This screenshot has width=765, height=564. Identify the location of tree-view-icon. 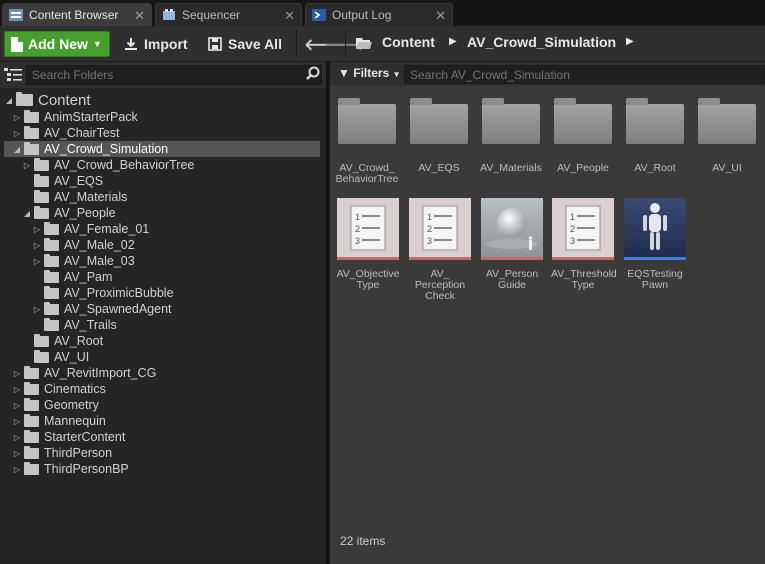
(13, 75).